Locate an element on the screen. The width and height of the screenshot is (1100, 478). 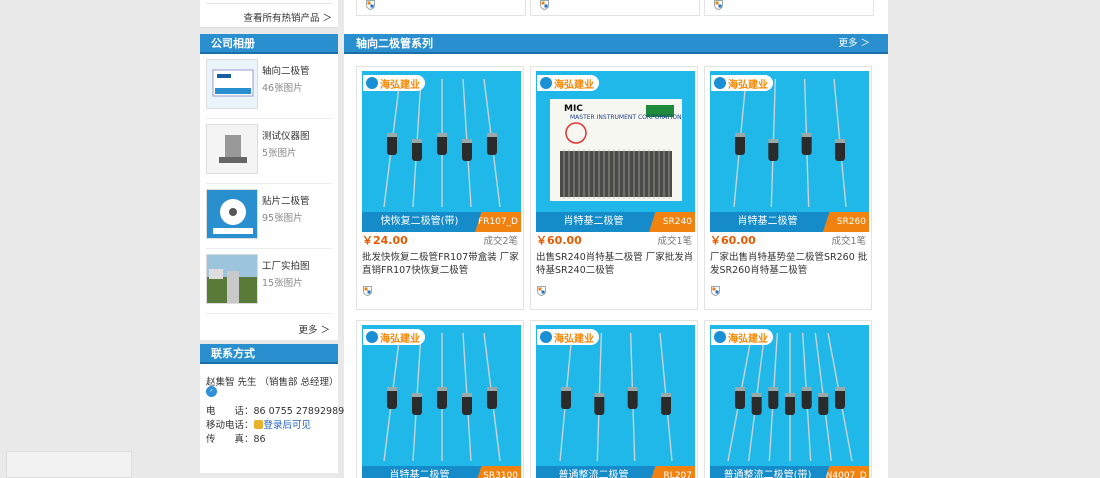
verified-badge-icon: ✓ is located at coordinates (211, 391).